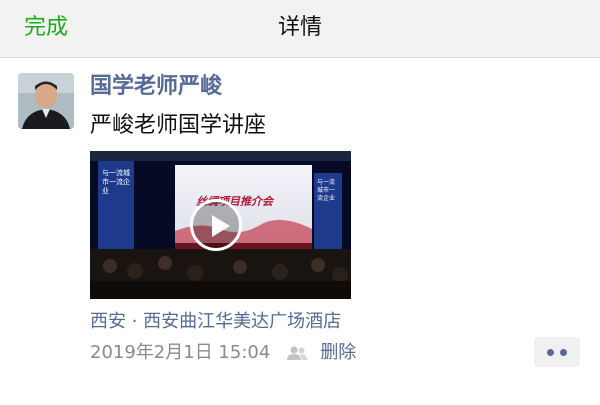 The image size is (600, 405). I want to click on post-meta: 2019年2月1日 15:04 删除, so click(223, 353).